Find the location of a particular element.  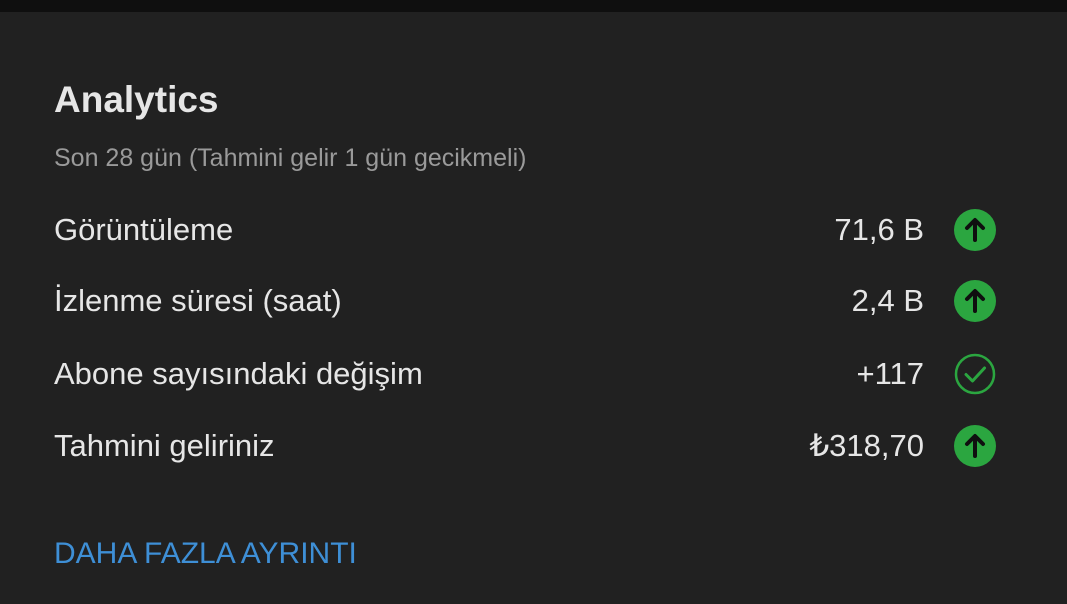

top-bar is located at coordinates (533, 6).